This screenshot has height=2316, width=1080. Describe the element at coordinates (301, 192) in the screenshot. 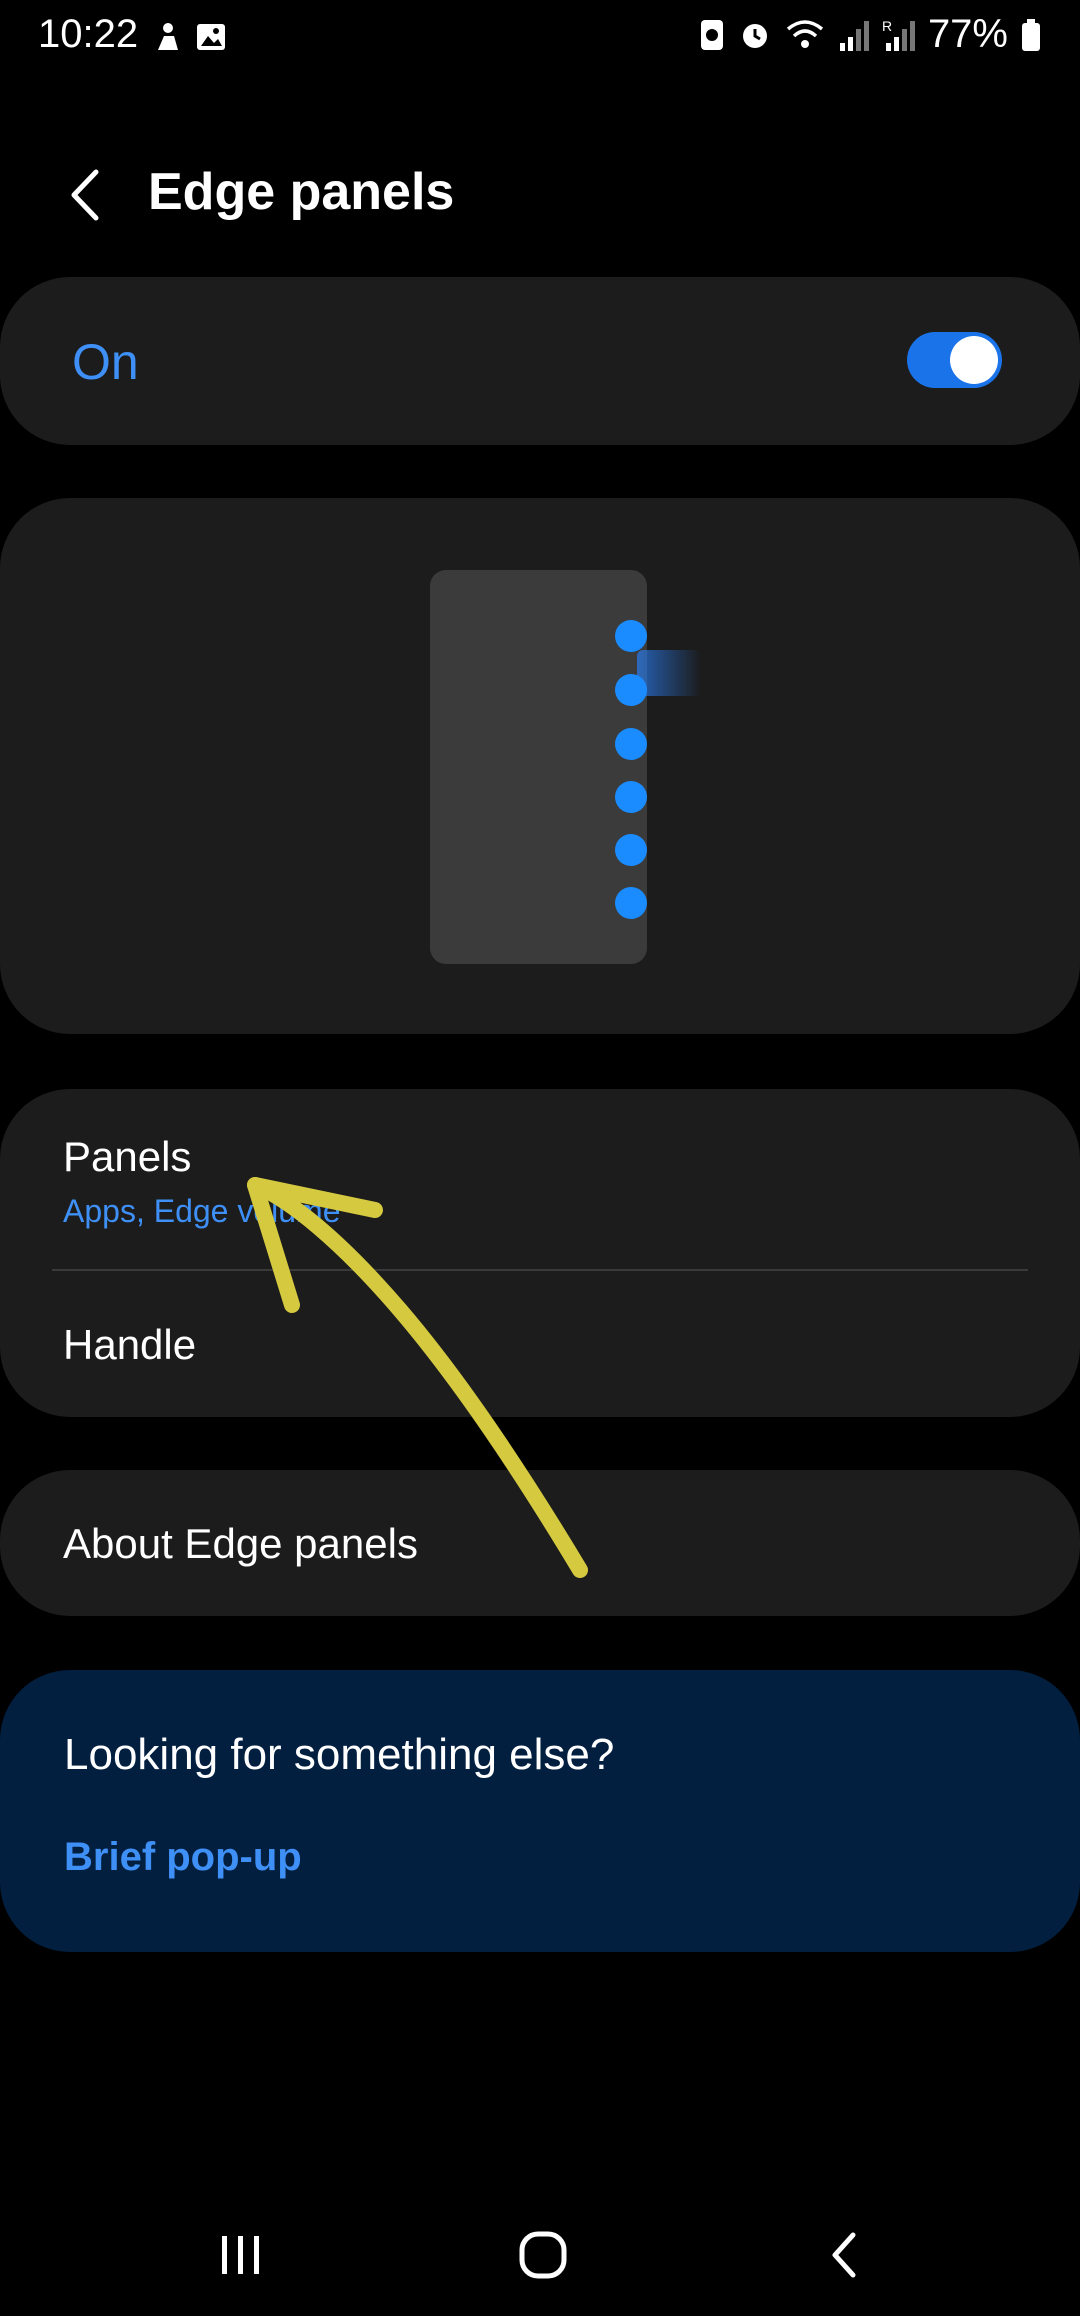

I see `page-title: Edge panels` at that location.